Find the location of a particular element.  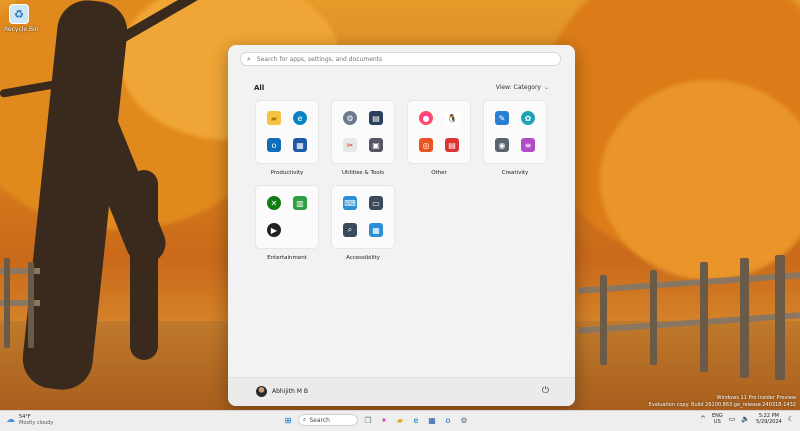

category-label: Accessibility is located at coordinates (363, 258).